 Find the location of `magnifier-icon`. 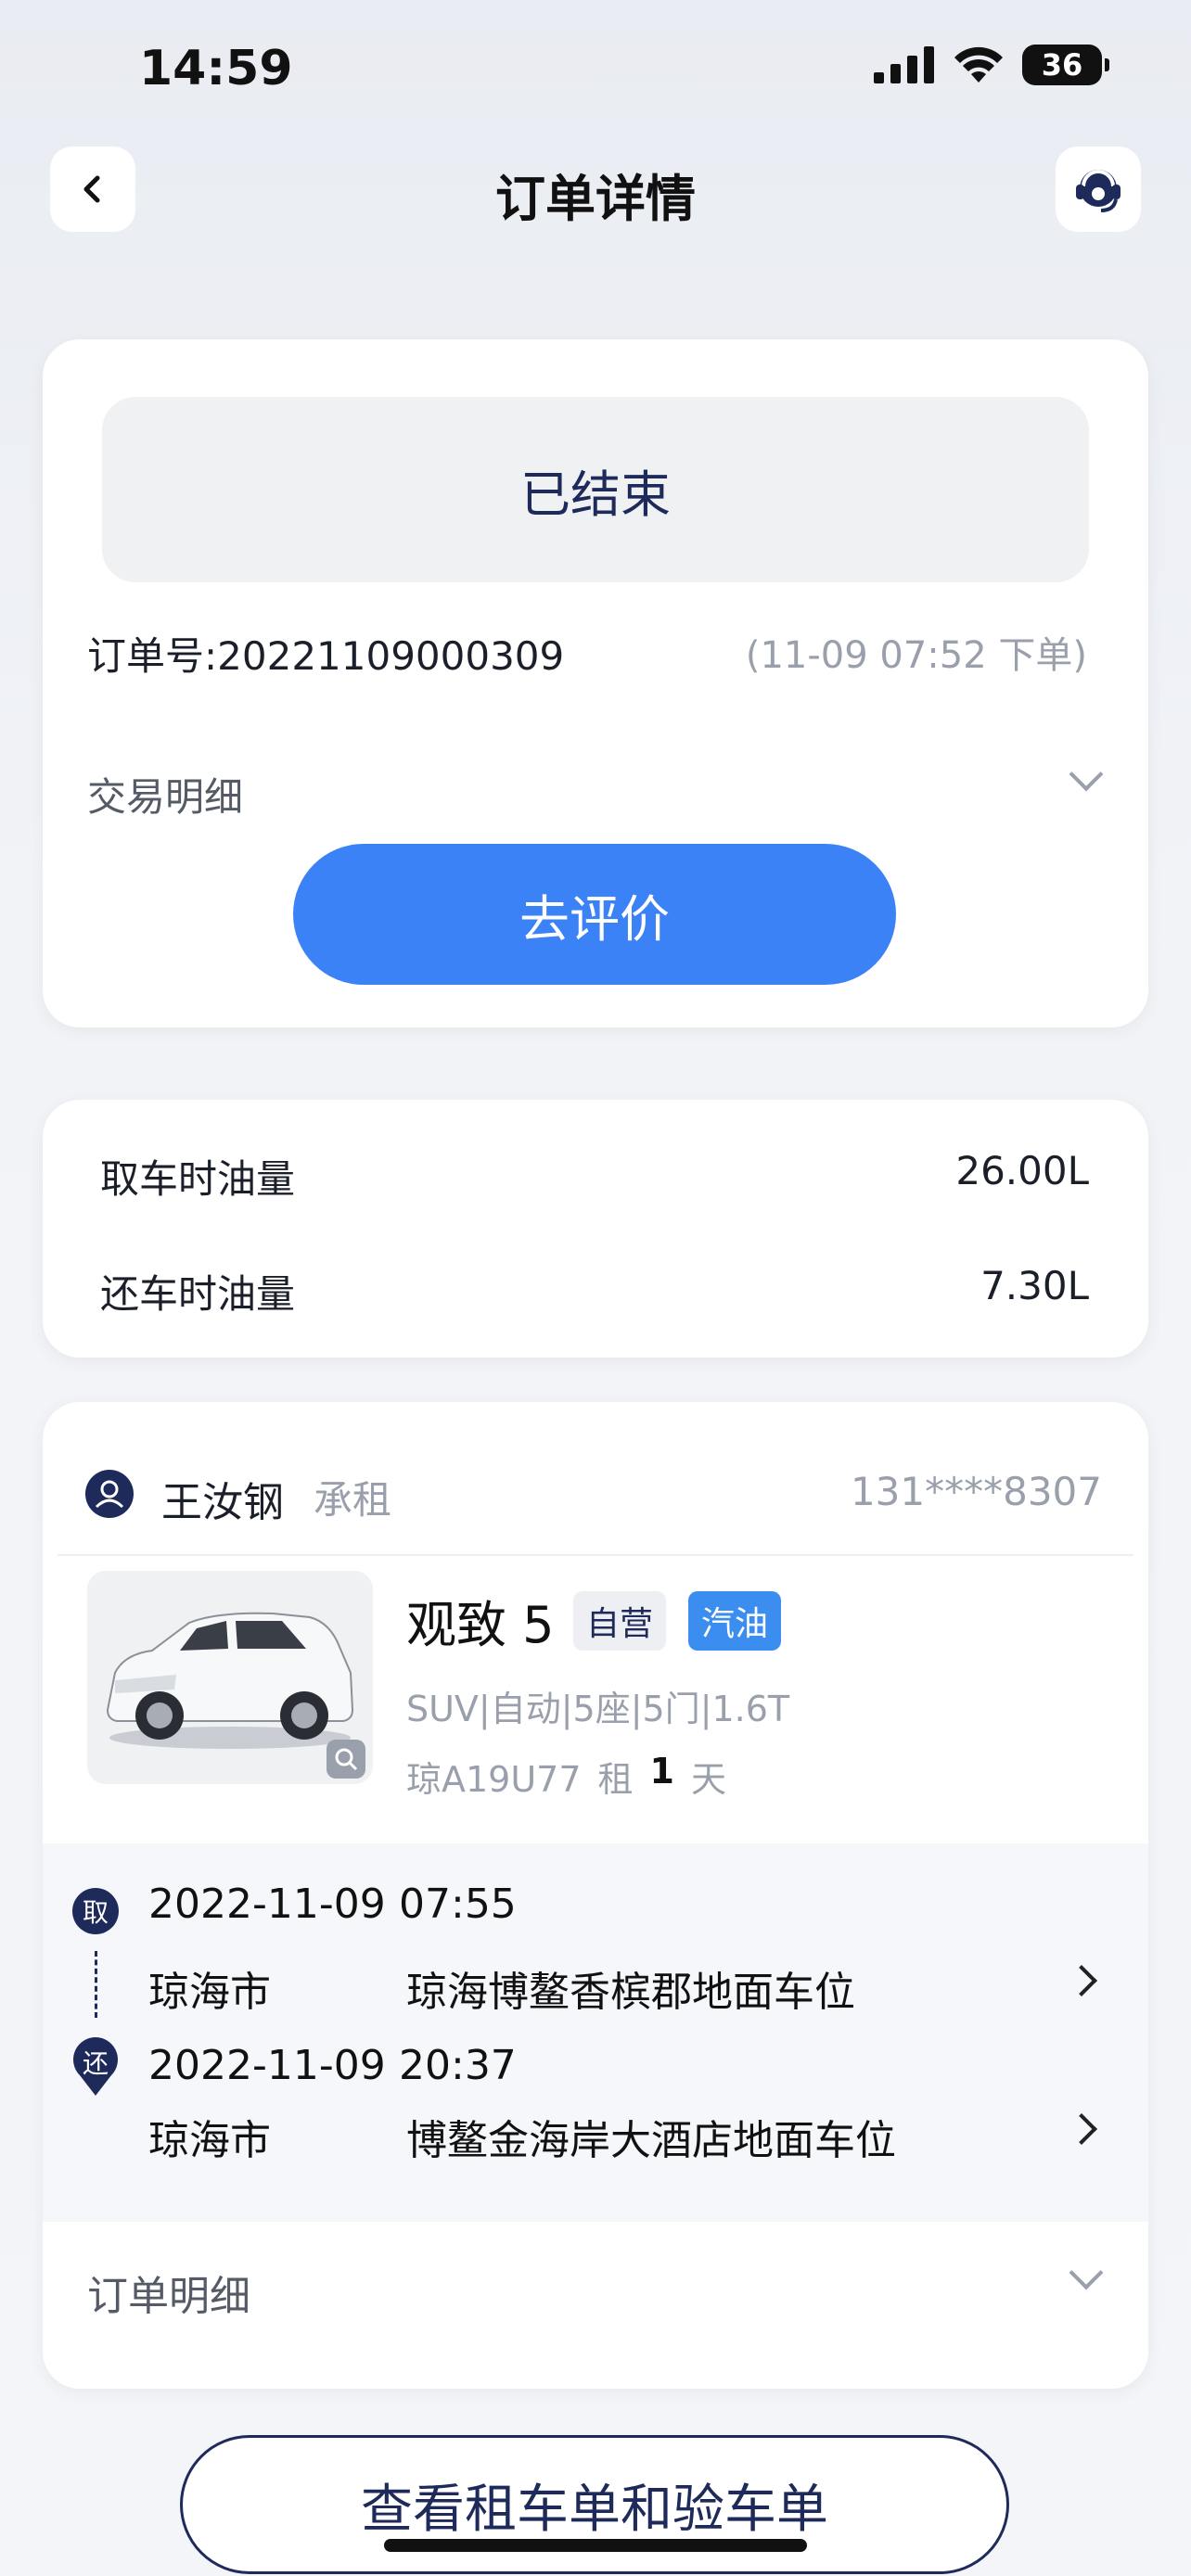

magnifier-icon is located at coordinates (347, 1759).